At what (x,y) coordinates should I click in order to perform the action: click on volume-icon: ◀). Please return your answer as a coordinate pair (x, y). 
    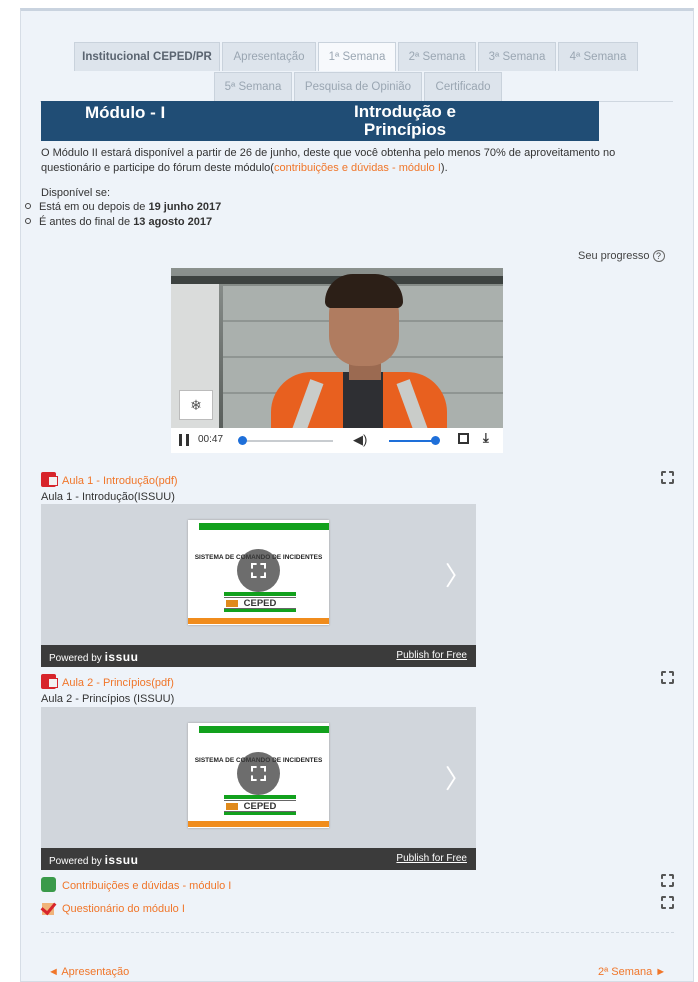
    Looking at the image, I should click on (360, 440).